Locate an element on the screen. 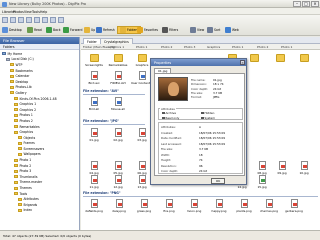  toolbar-sort-button: Sort is located at coordinates (213, 30).